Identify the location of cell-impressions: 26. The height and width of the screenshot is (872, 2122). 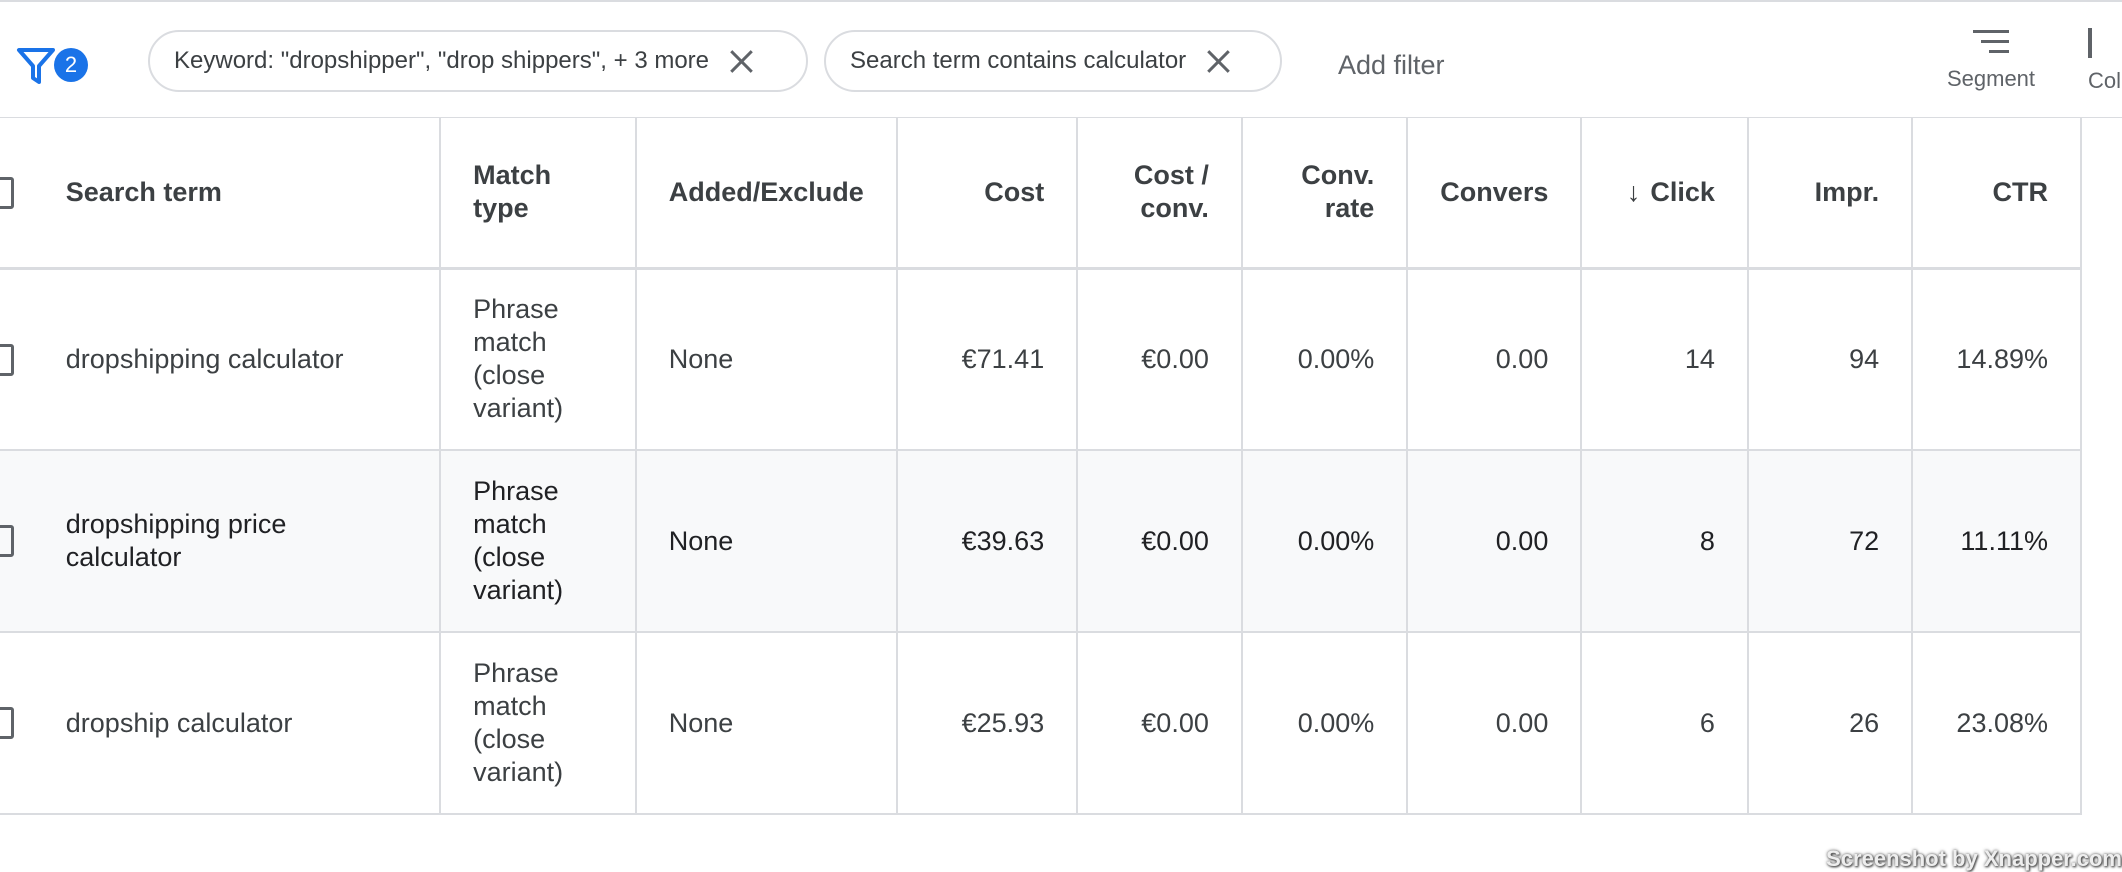
(1830, 723).